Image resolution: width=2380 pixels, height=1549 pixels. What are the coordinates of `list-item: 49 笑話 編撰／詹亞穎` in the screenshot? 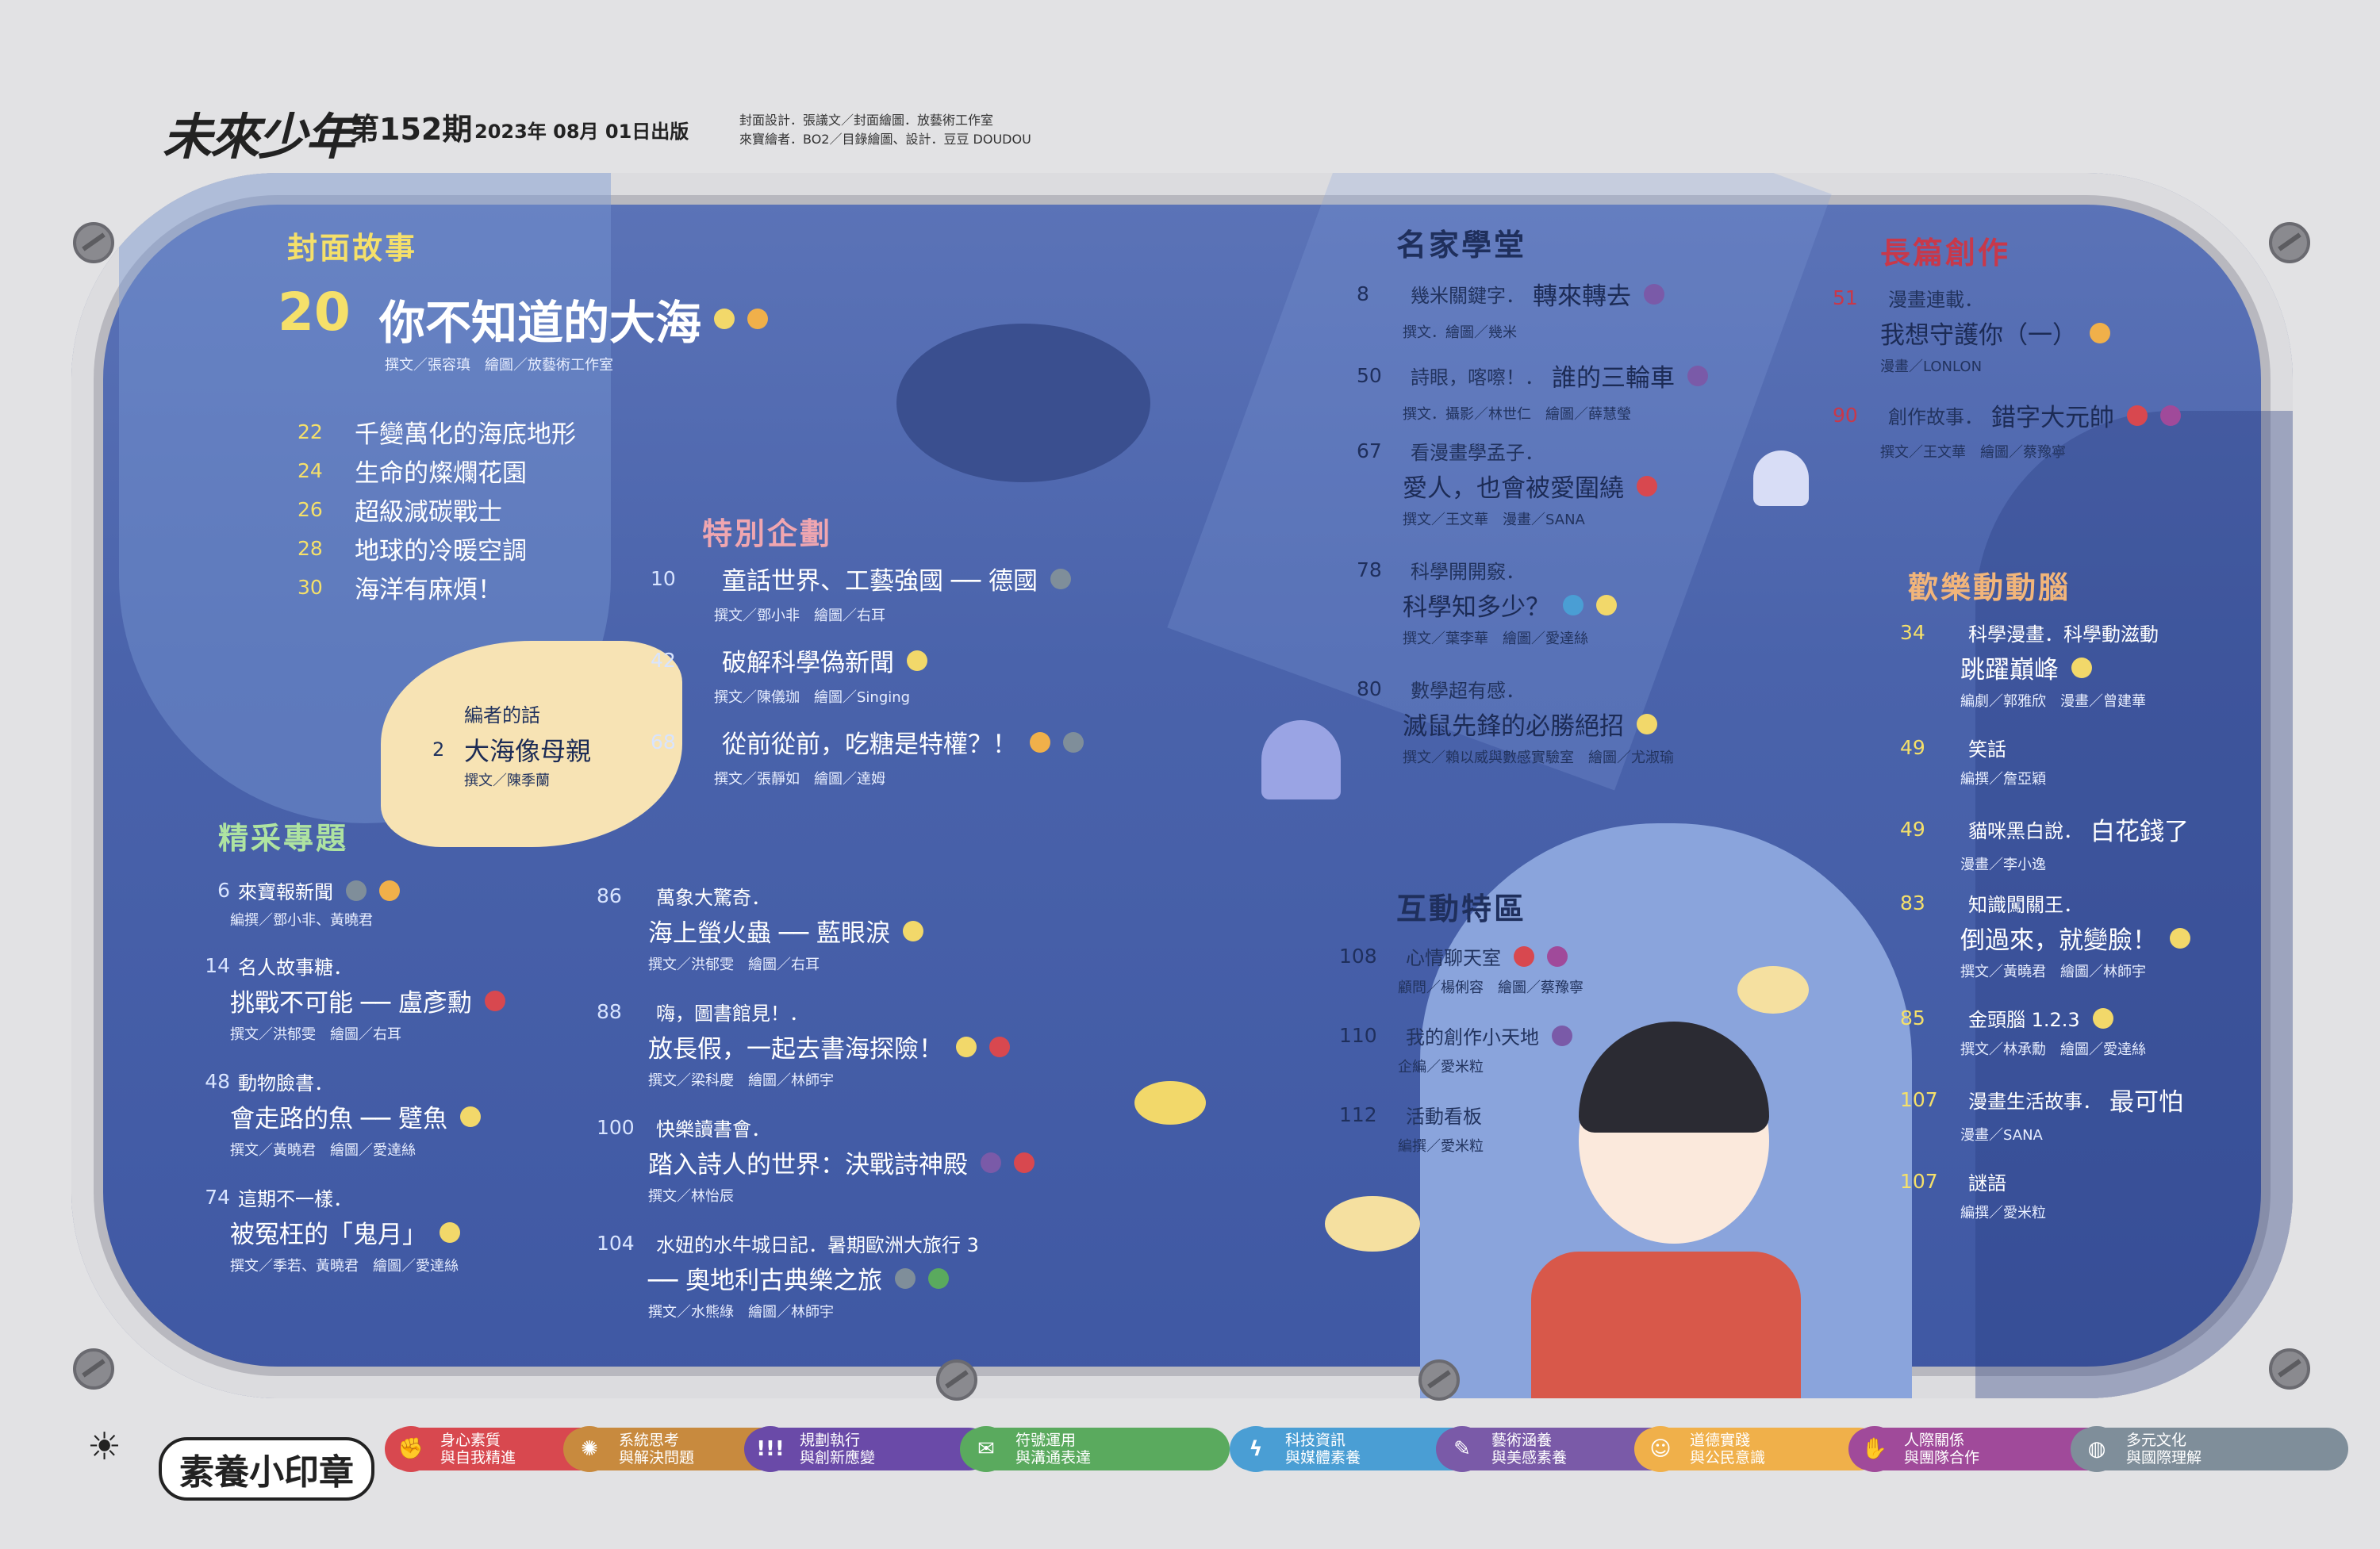 It's located at (2045, 773).